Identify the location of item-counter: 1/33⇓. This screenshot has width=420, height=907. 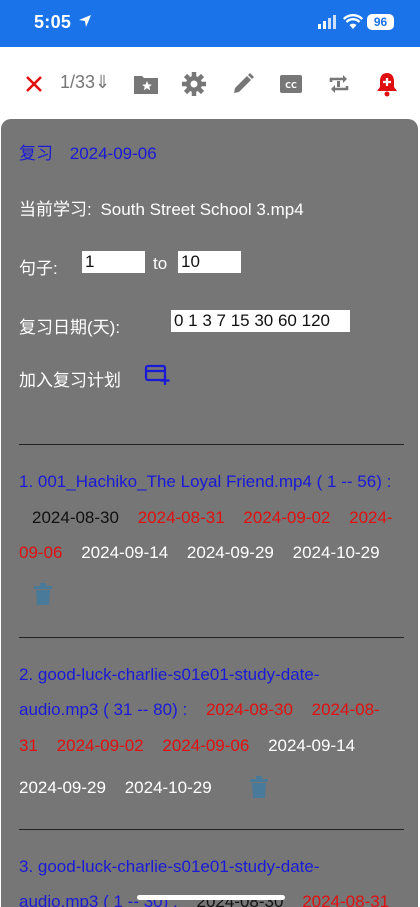
(85, 82).